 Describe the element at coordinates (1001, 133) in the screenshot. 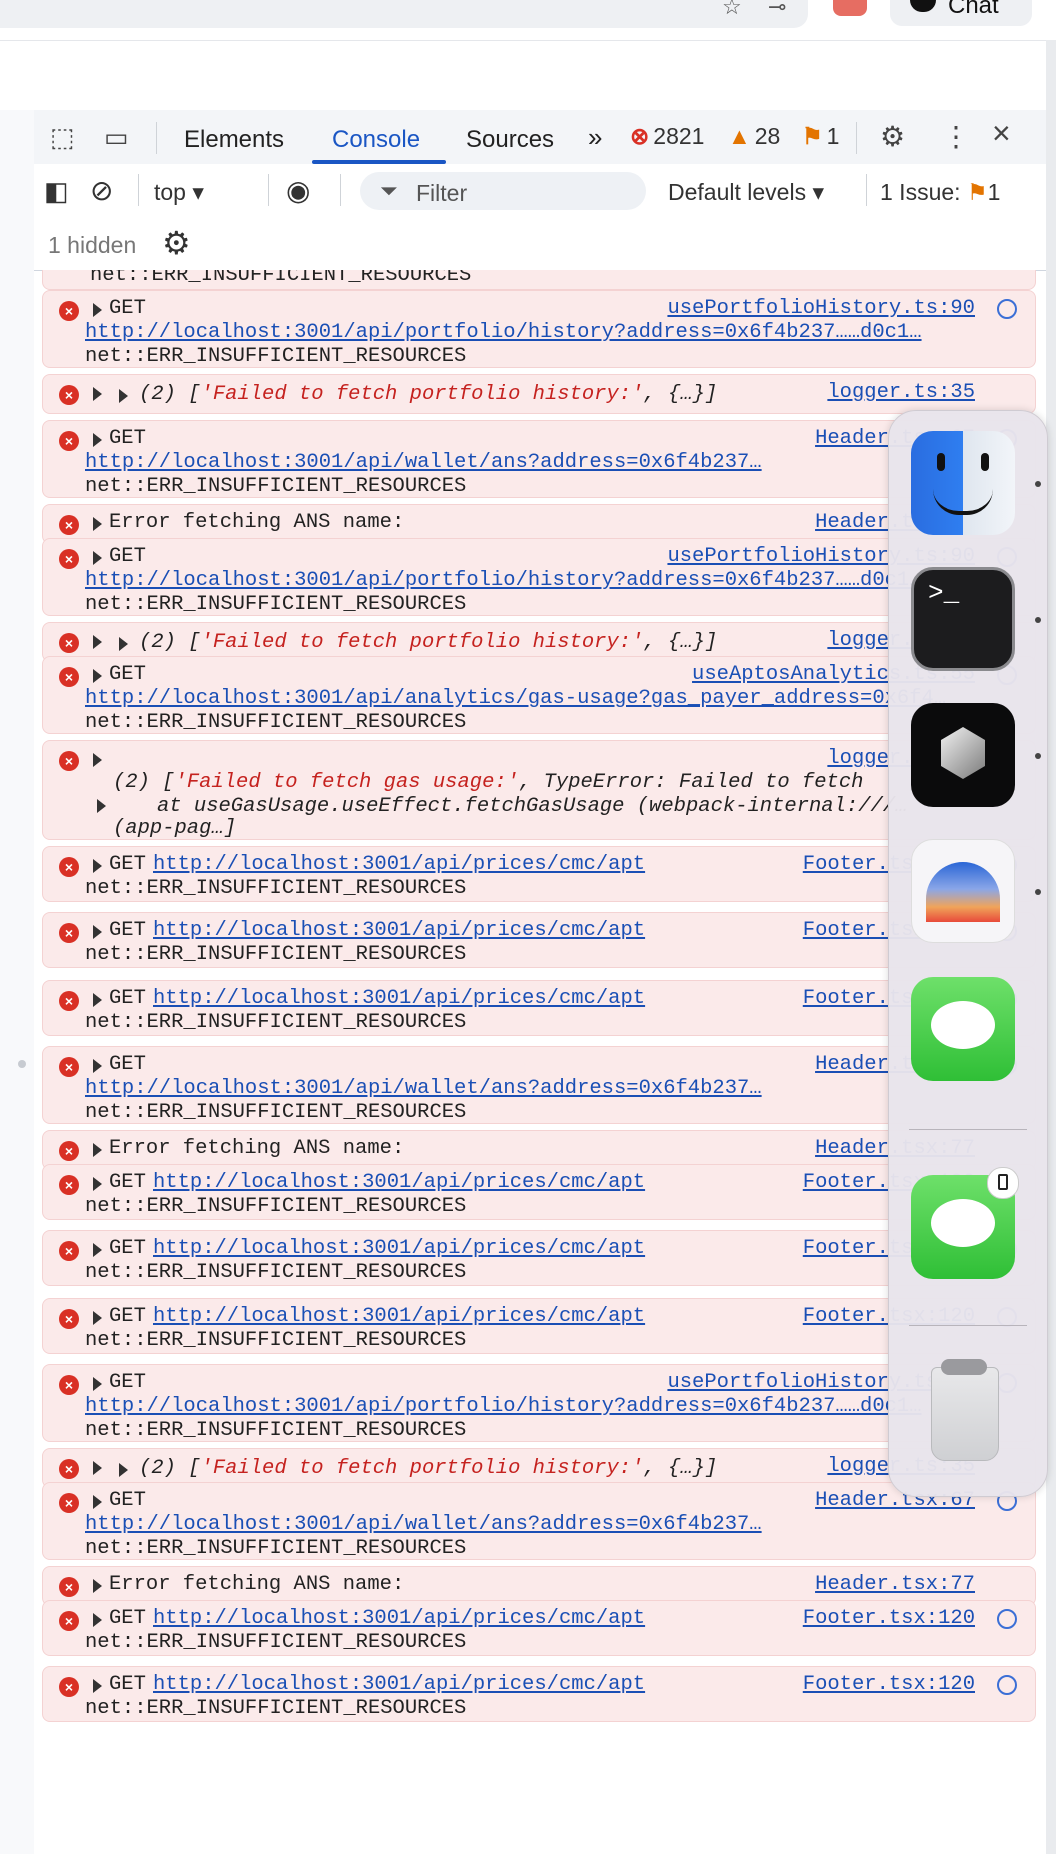

I see `close-devtools-icon: ×` at that location.